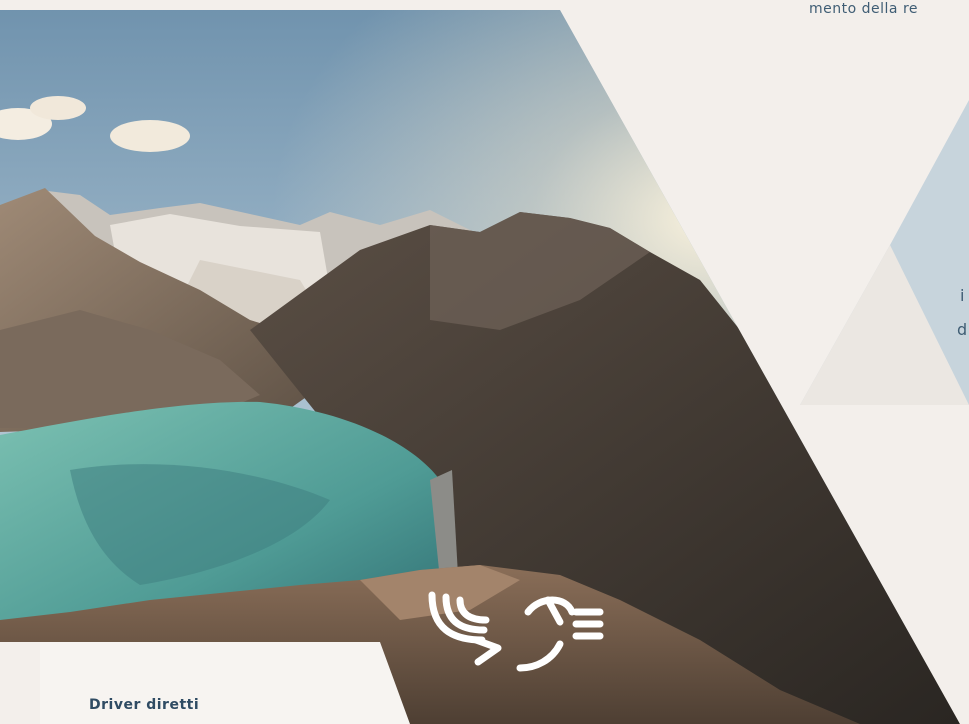 This screenshot has height=724, width=969. I want to click on top-right-heading-fragment: mento della re, so click(863, 9).